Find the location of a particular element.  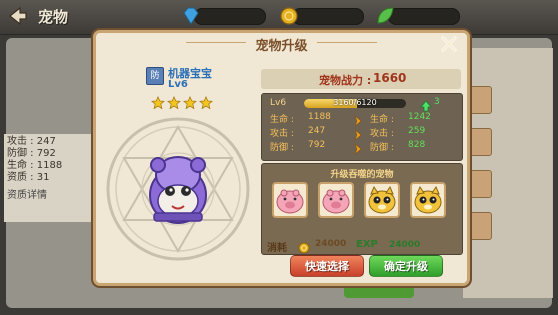

stat-row-defense: 防御 : 792 防御 : 828 is located at coordinates (362, 147).